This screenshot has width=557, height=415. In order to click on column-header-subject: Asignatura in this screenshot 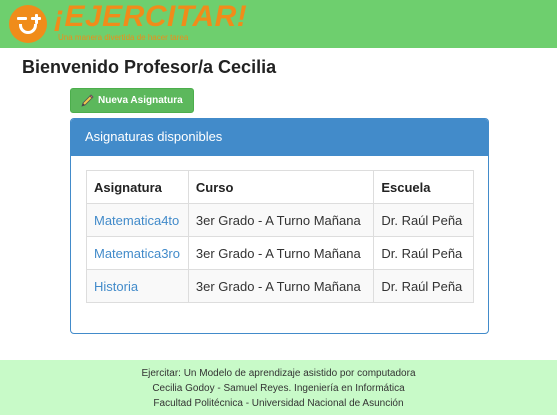, I will do `click(137, 187)`.